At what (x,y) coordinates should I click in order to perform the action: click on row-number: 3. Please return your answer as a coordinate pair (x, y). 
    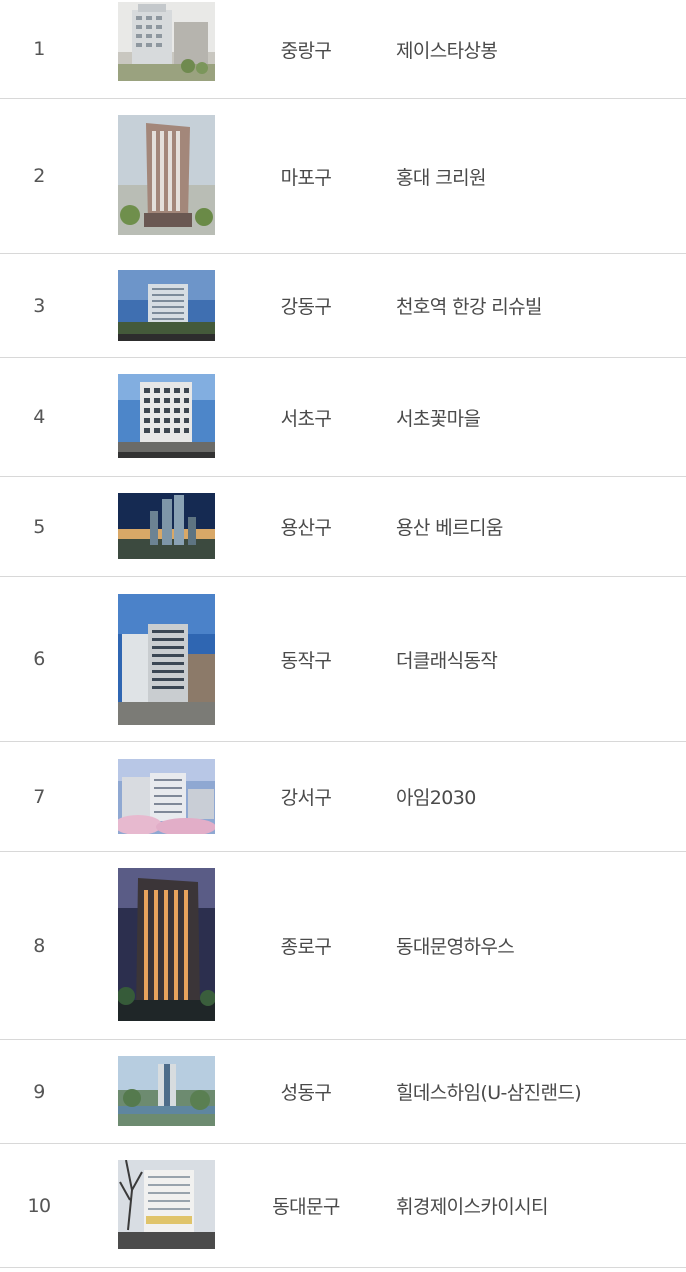
    Looking at the image, I should click on (39, 305).